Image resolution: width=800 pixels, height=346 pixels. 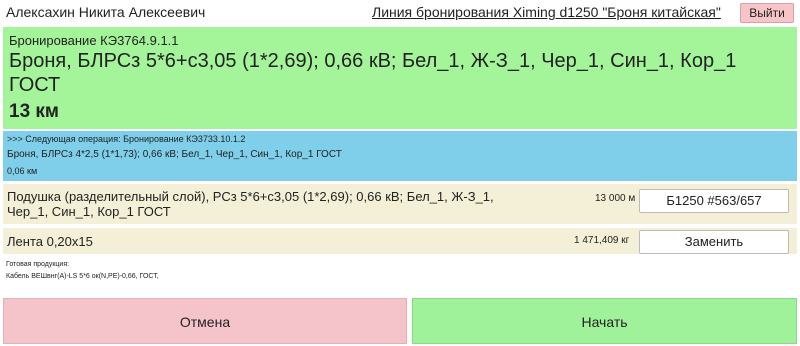 I want to click on material-quantity: 13 000 м, so click(x=615, y=198).